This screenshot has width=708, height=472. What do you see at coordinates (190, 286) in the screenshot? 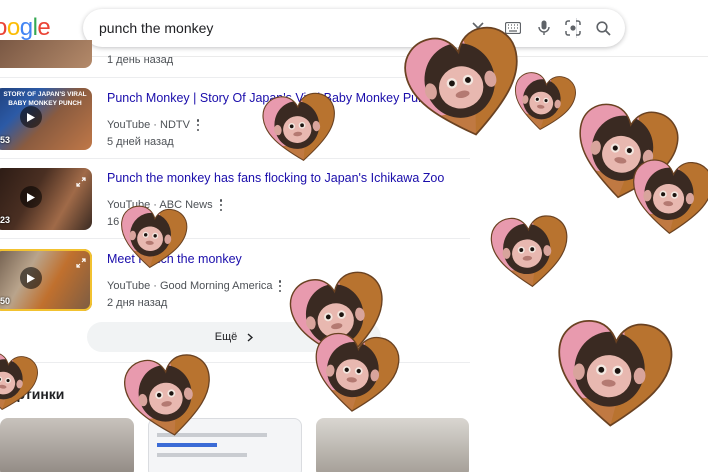
I see `result-source: YouTube · Good Morning America` at bounding box center [190, 286].